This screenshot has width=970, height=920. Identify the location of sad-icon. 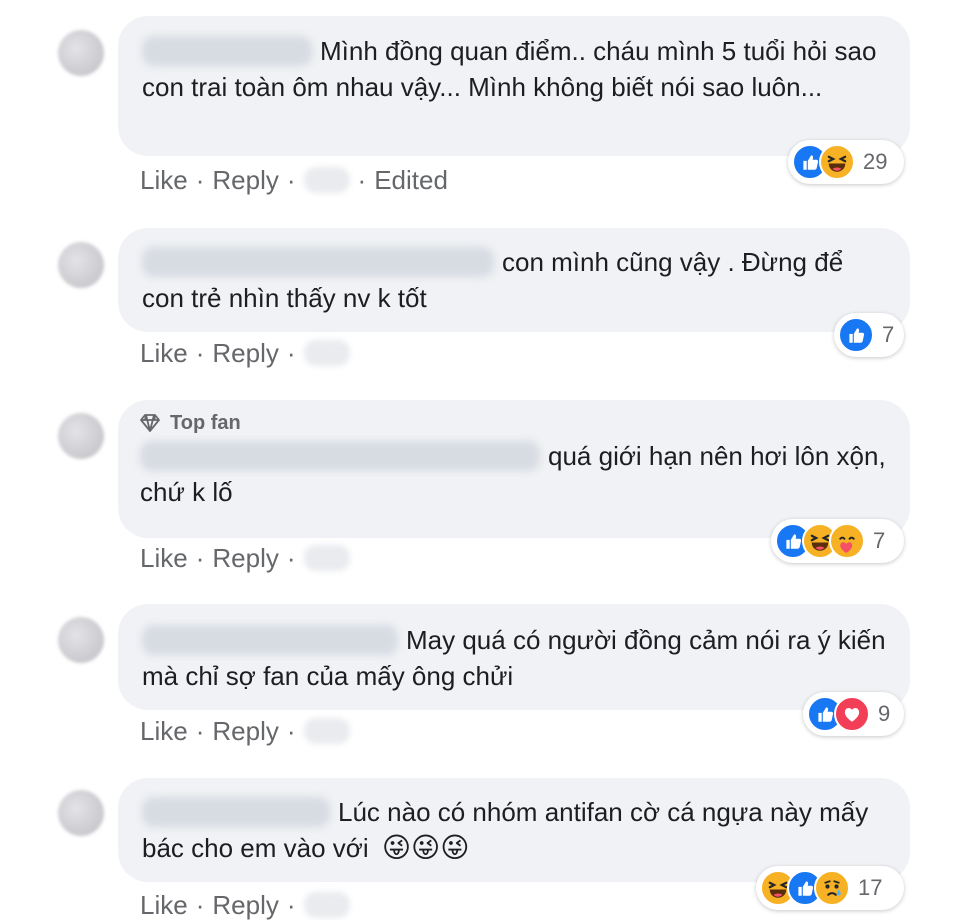
(832, 888).